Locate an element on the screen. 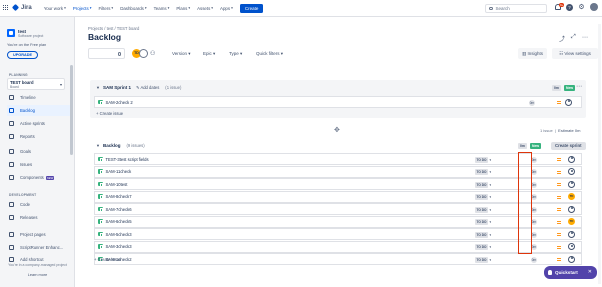 The height and width of the screenshot is (287, 602). issue-key: SAM-3 is located at coordinates (112, 246).